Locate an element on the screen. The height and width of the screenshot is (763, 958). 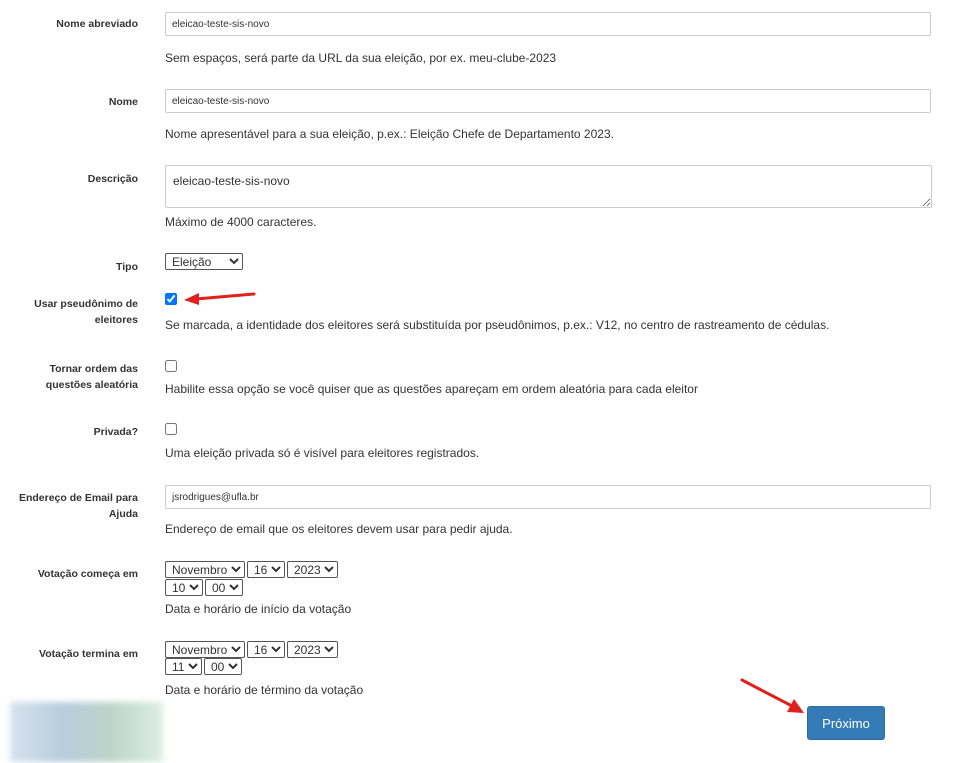
voting-end-date: Novembro 16 2023 is located at coordinates (252, 649).